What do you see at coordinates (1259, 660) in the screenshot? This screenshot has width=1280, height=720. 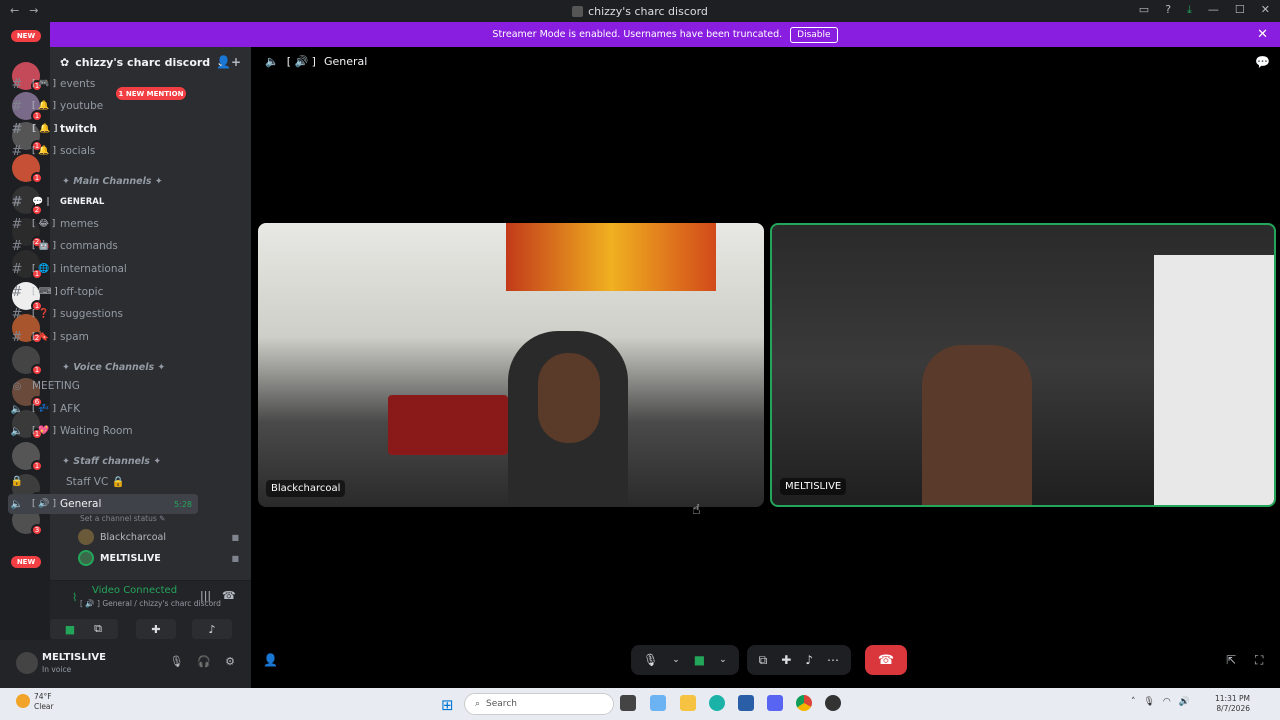 I see `fullscreen-icon: ⛶` at bounding box center [1259, 660].